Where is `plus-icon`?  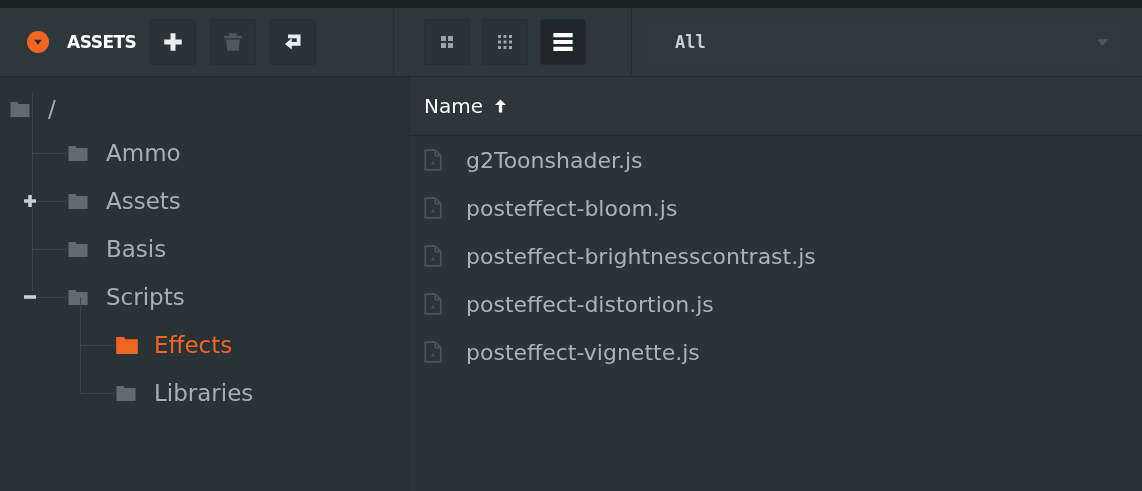
plus-icon is located at coordinates (173, 42).